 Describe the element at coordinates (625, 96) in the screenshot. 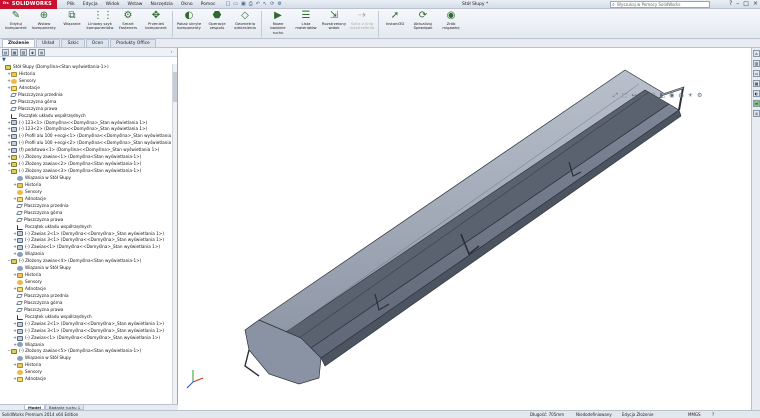

I see `zoom-area-icon: ⬚` at that location.